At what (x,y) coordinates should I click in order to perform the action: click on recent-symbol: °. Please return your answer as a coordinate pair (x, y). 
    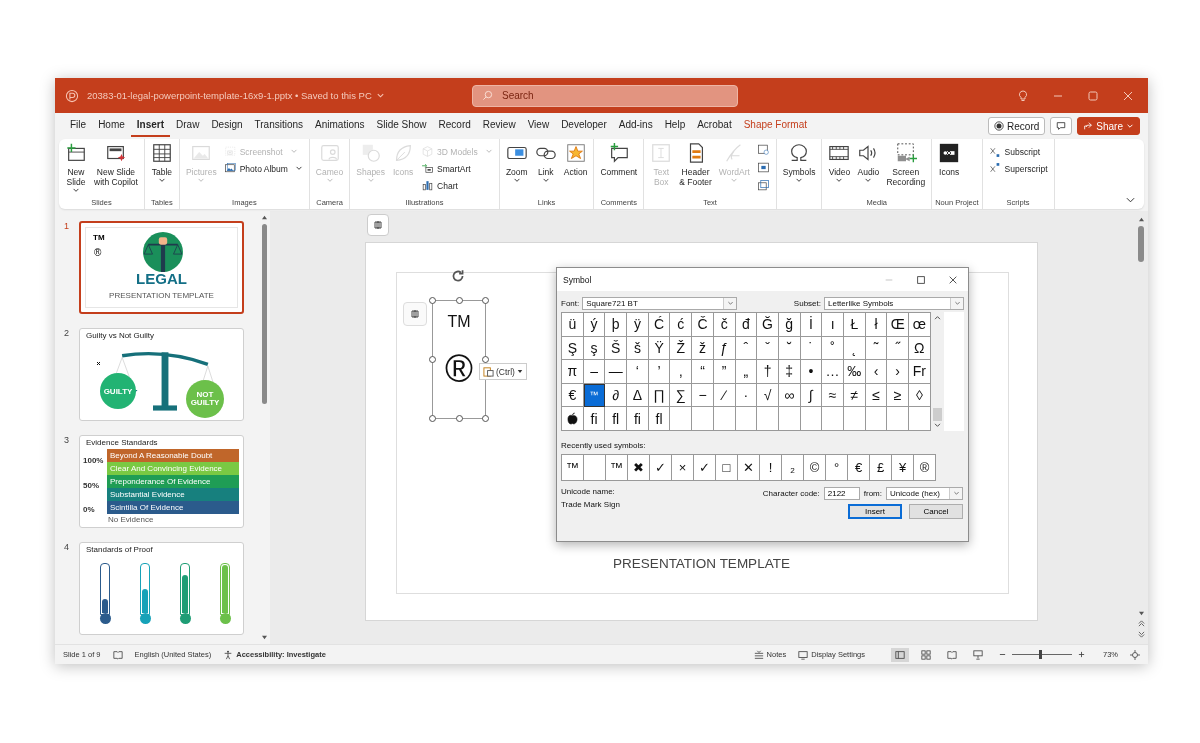
    Looking at the image, I should click on (837, 467).